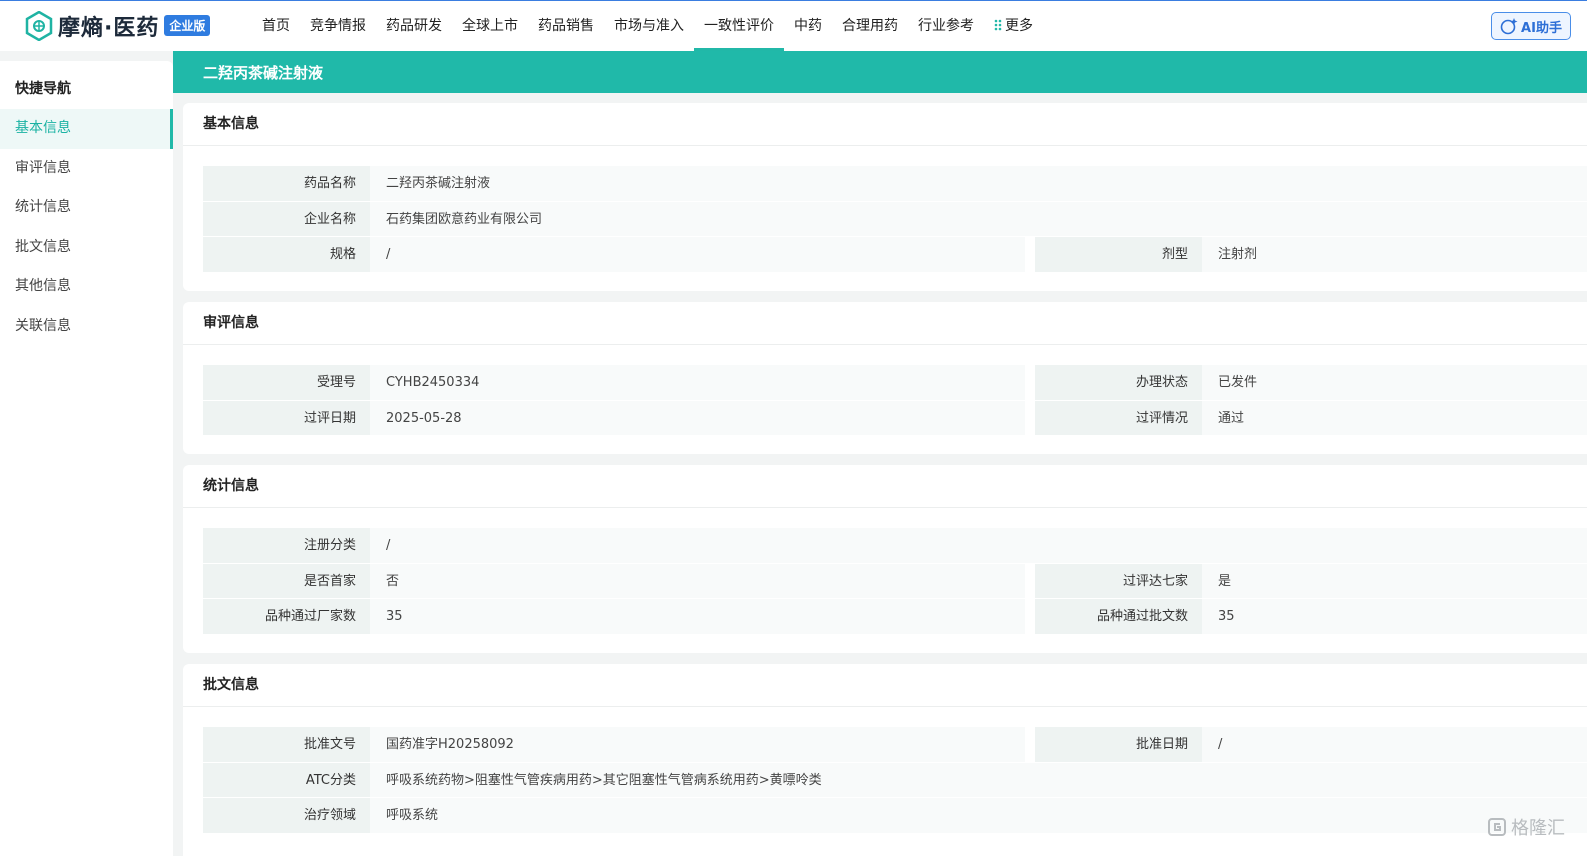 Image resolution: width=1587 pixels, height=856 pixels. What do you see at coordinates (998, 25) in the screenshot?
I see `grid-dots-icon` at bounding box center [998, 25].